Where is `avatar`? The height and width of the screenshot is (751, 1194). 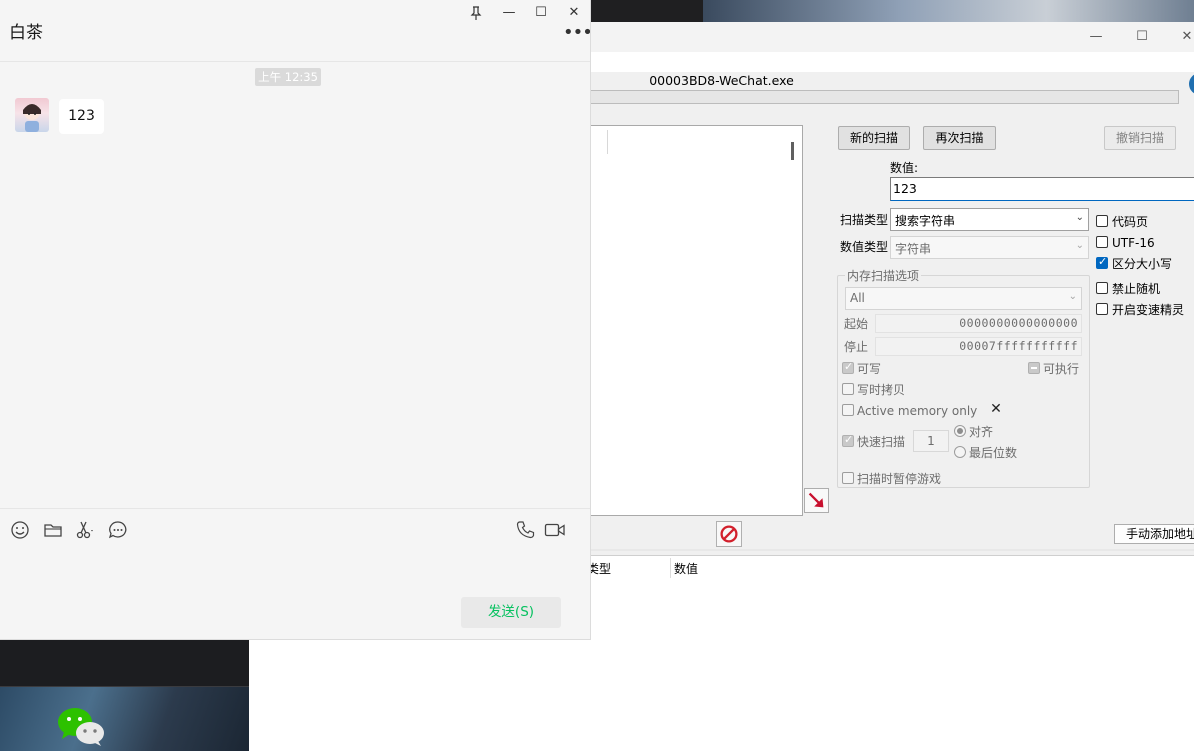 avatar is located at coordinates (32, 115).